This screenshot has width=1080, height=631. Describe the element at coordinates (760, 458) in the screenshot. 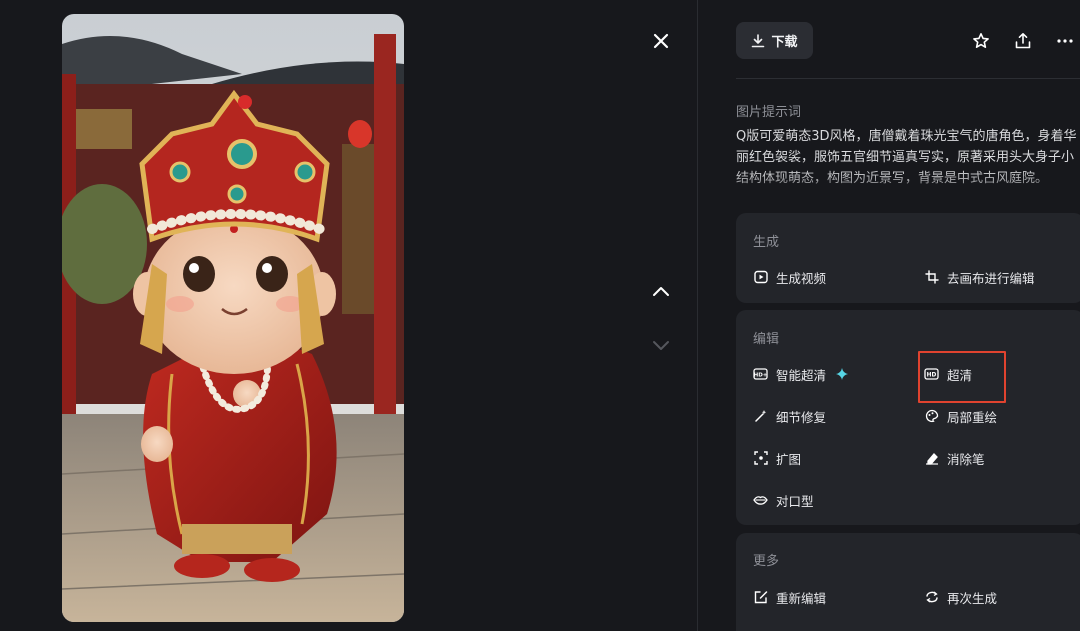

I see `expand-icon` at that location.